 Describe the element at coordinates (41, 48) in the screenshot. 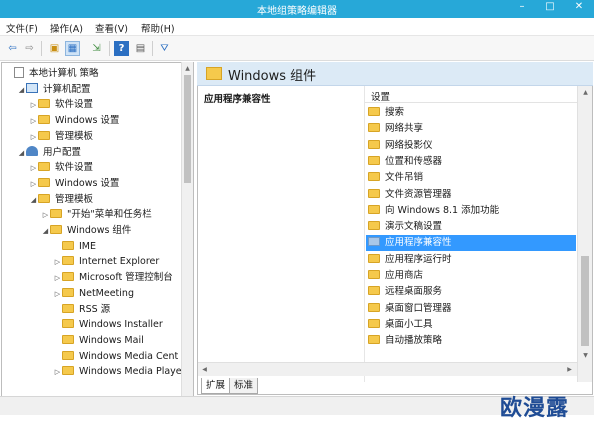

I see `toolbar-divider` at that location.